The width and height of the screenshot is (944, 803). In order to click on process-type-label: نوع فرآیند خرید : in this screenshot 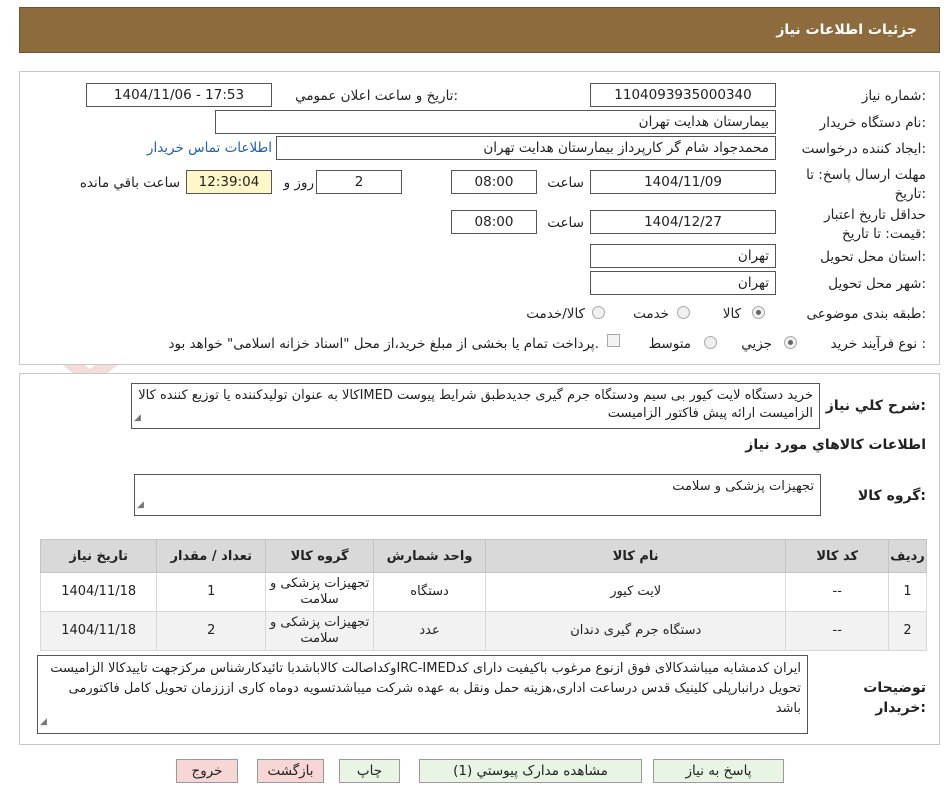, I will do `click(878, 344)`.